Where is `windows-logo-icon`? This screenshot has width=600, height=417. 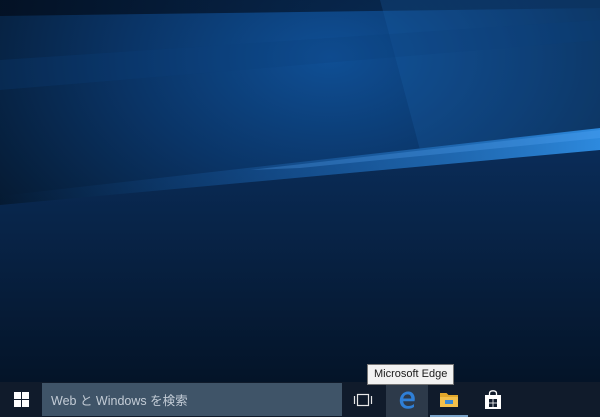 windows-logo-icon is located at coordinates (21, 399).